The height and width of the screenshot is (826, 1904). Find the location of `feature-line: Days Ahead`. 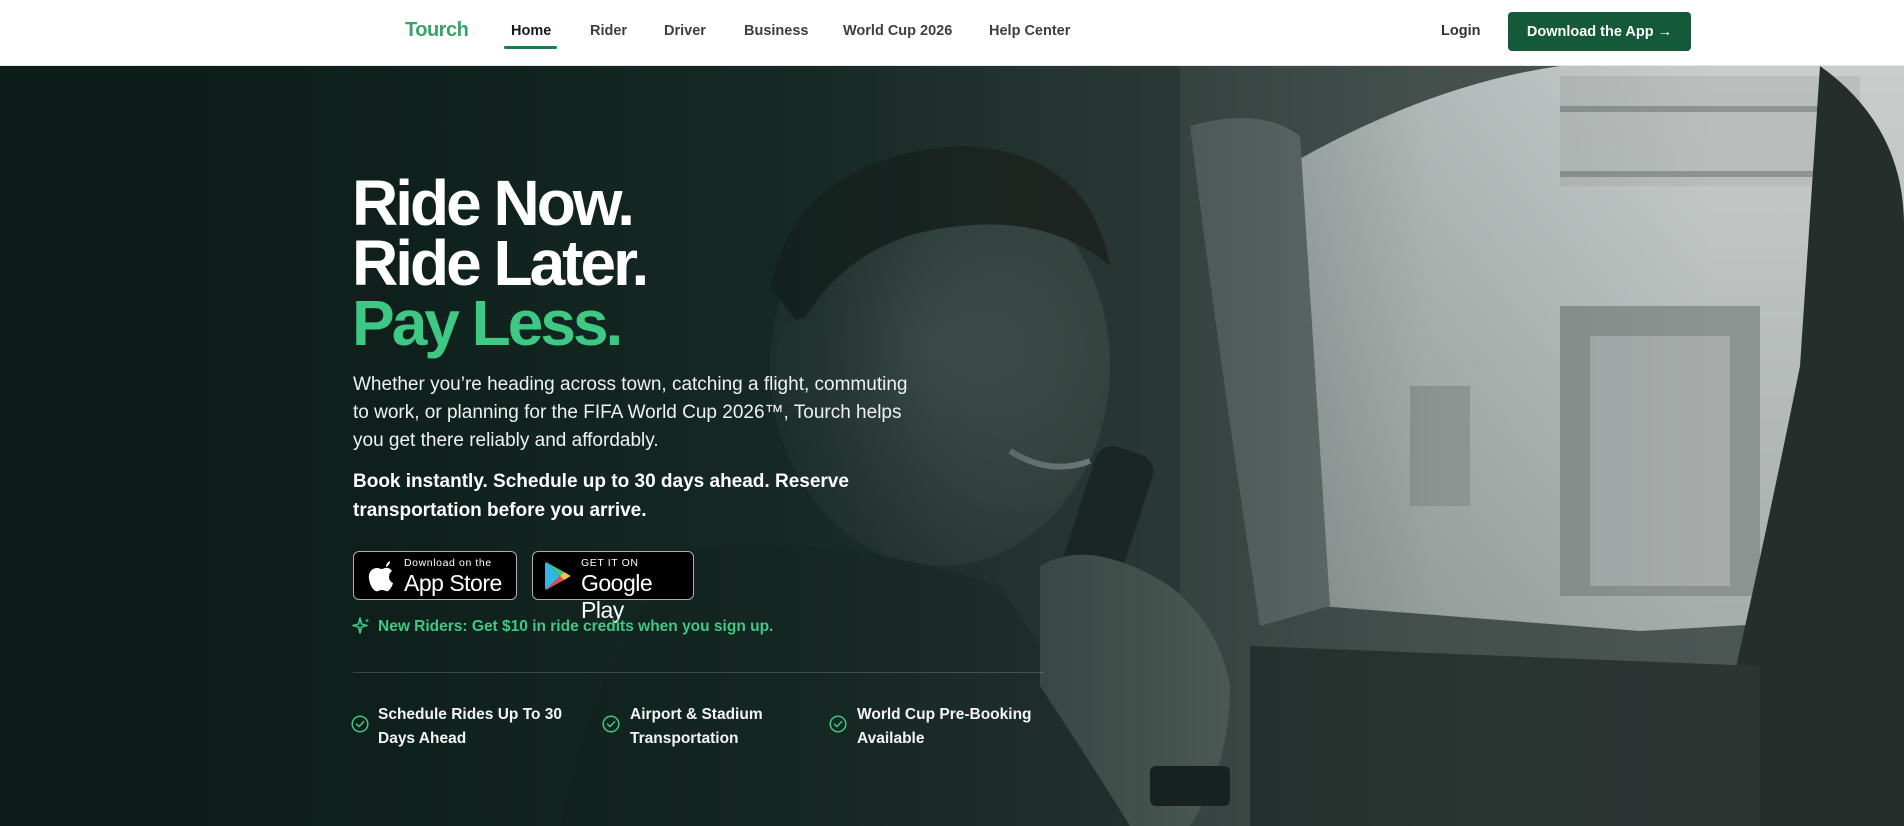

feature-line: Days Ahead is located at coordinates (422, 738).